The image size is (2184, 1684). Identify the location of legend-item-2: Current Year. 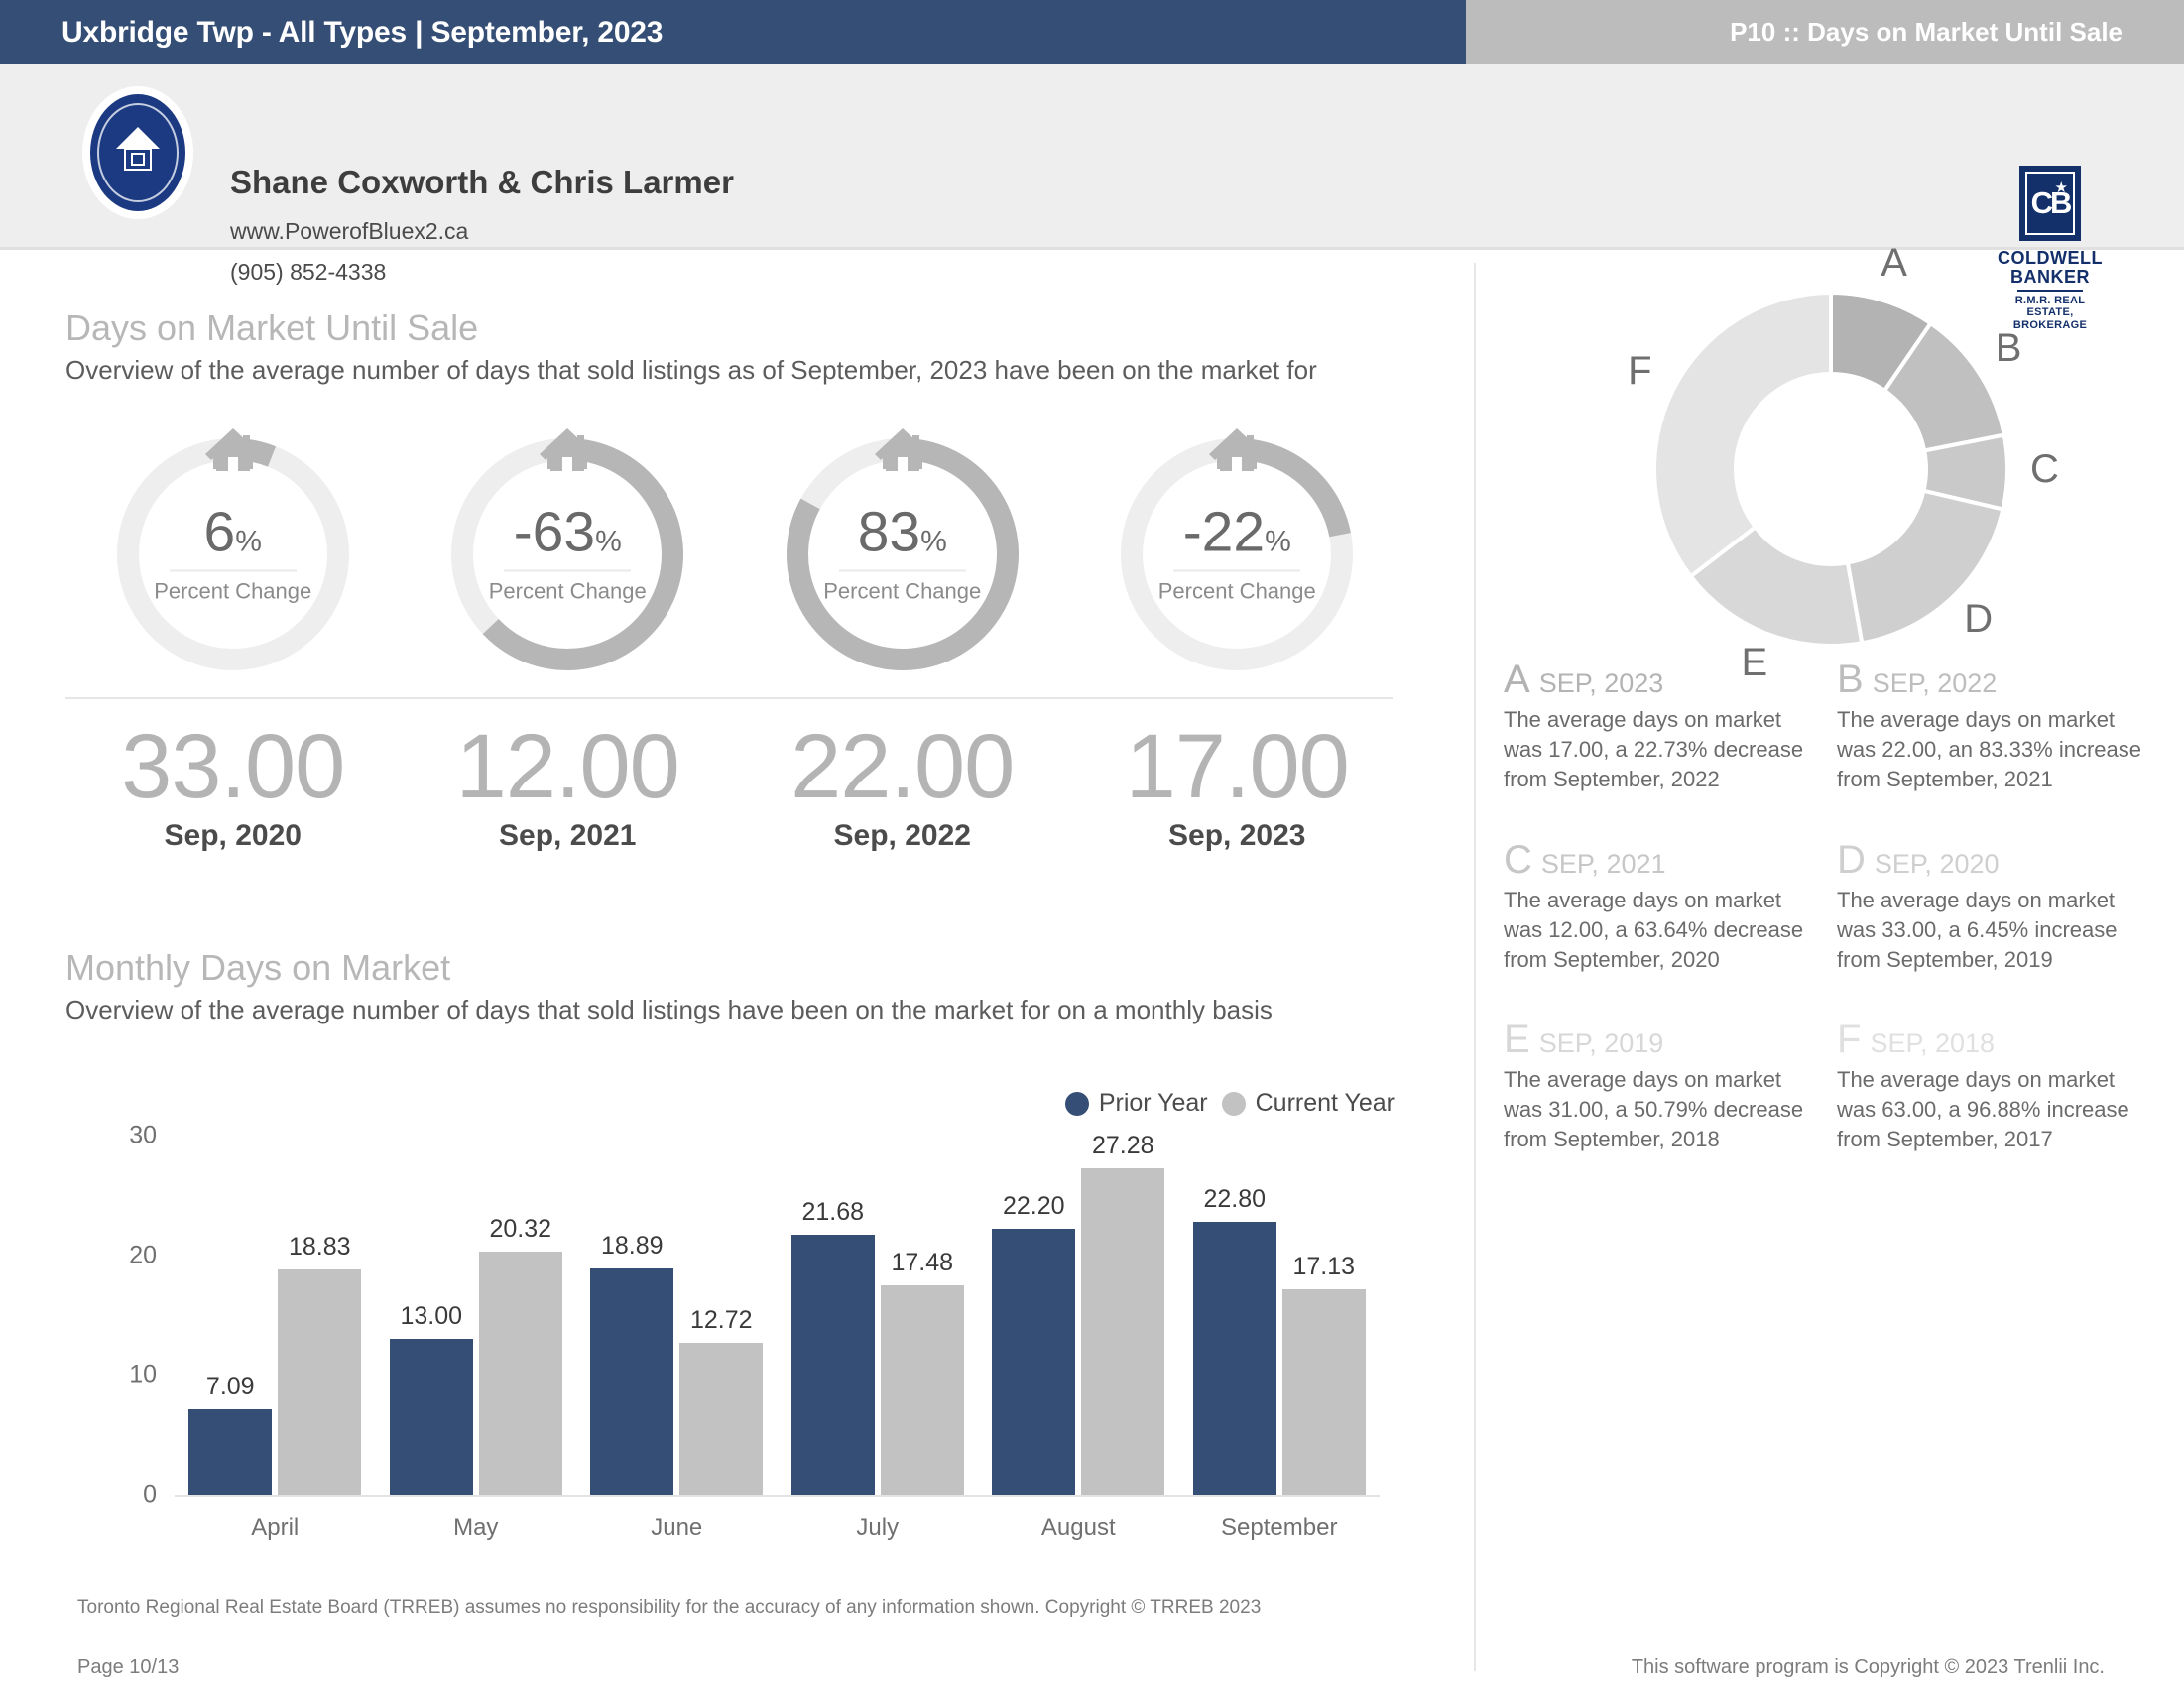
(1308, 1103).